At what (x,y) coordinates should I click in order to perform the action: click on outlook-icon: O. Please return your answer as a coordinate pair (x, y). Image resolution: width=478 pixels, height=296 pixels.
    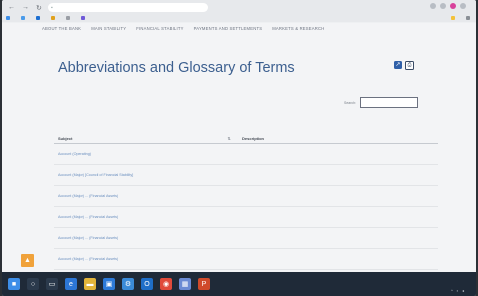
    Looking at the image, I should click on (147, 284).